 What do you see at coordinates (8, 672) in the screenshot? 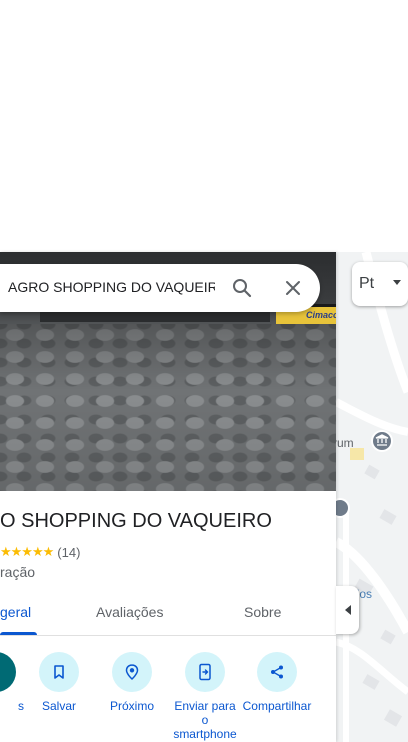
I see `directions-icon` at bounding box center [8, 672].